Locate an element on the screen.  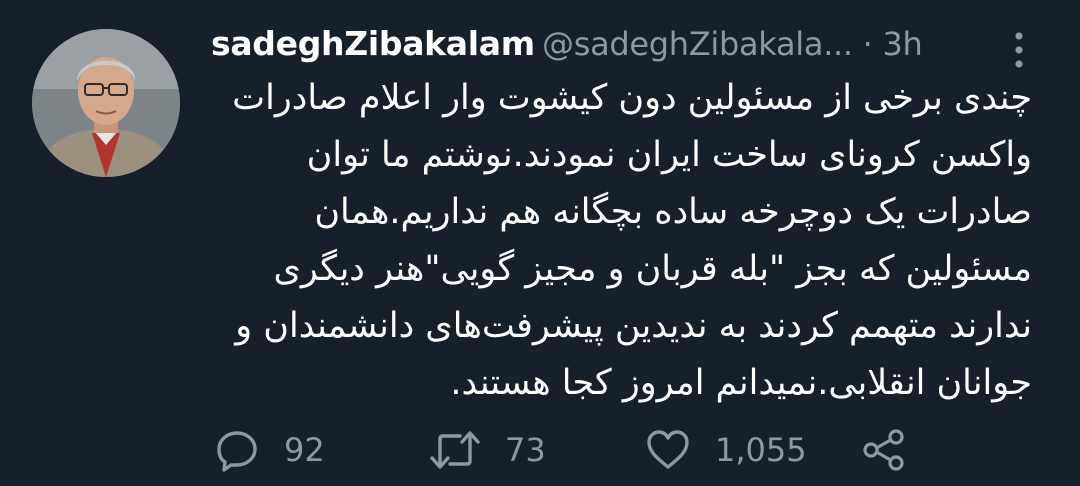
handle-and-time: @sadeghZibakala... · 3h is located at coordinates (732, 44).